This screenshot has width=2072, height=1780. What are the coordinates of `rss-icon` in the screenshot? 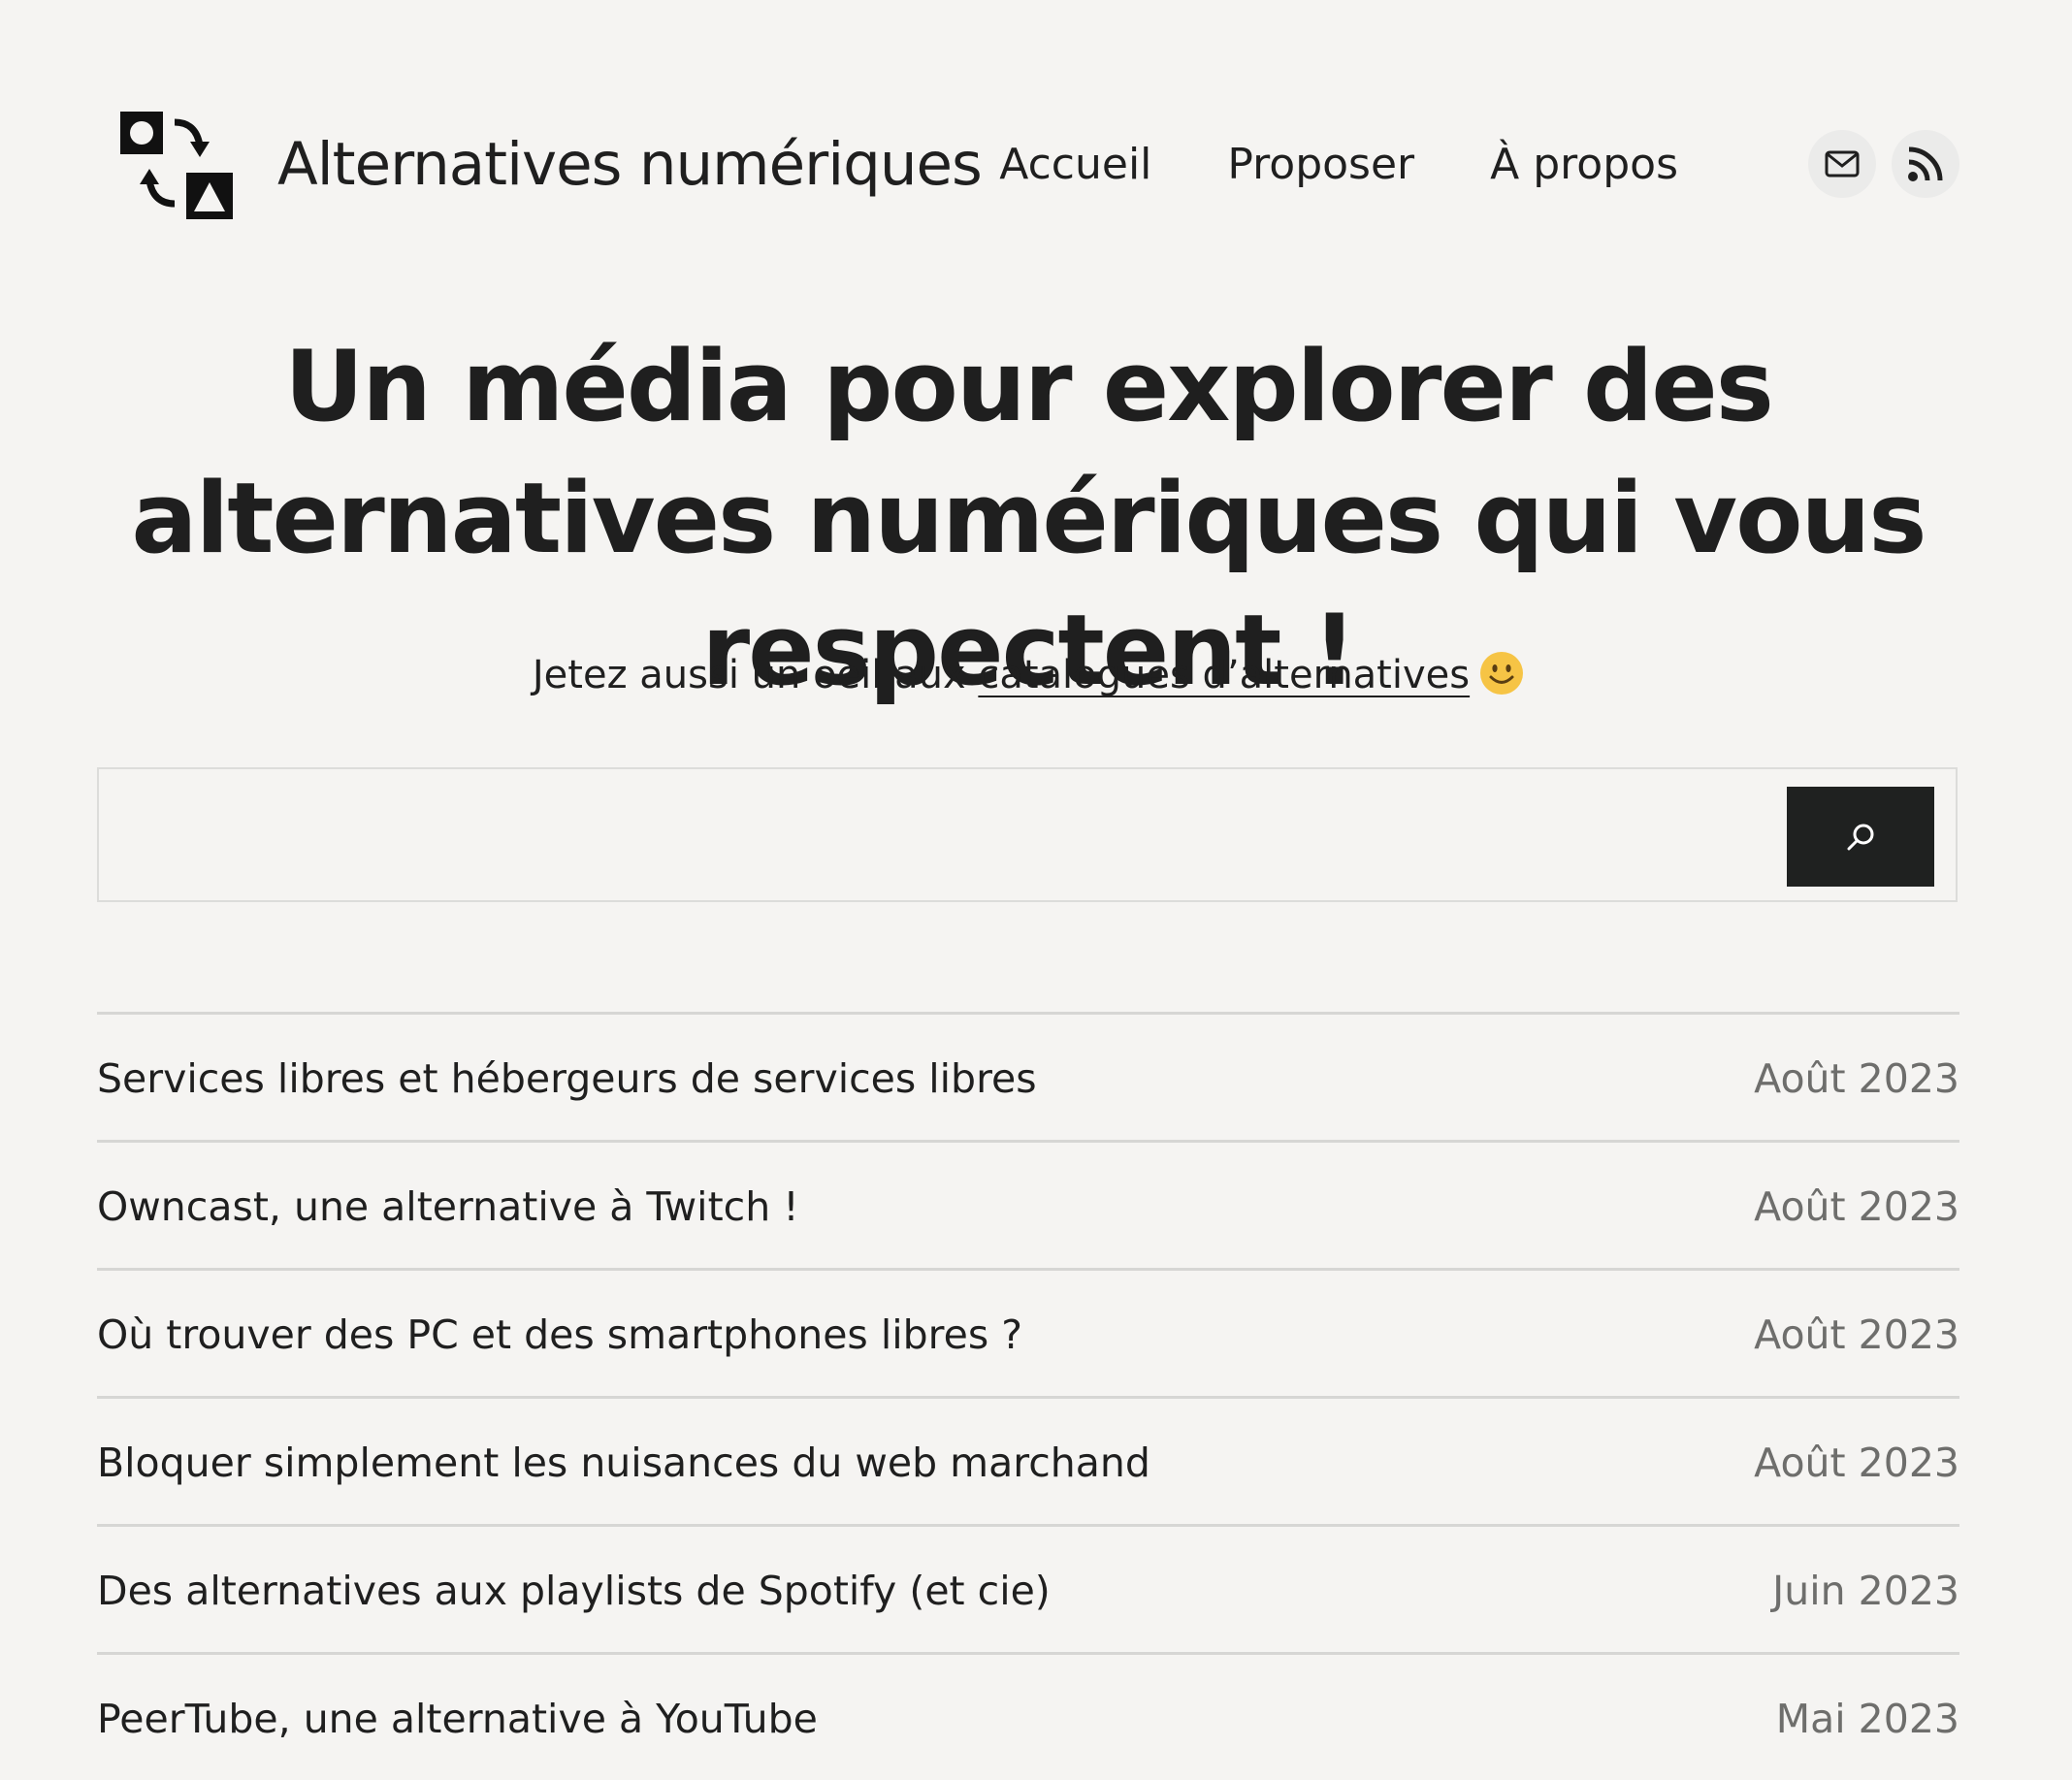 It's located at (1925, 163).